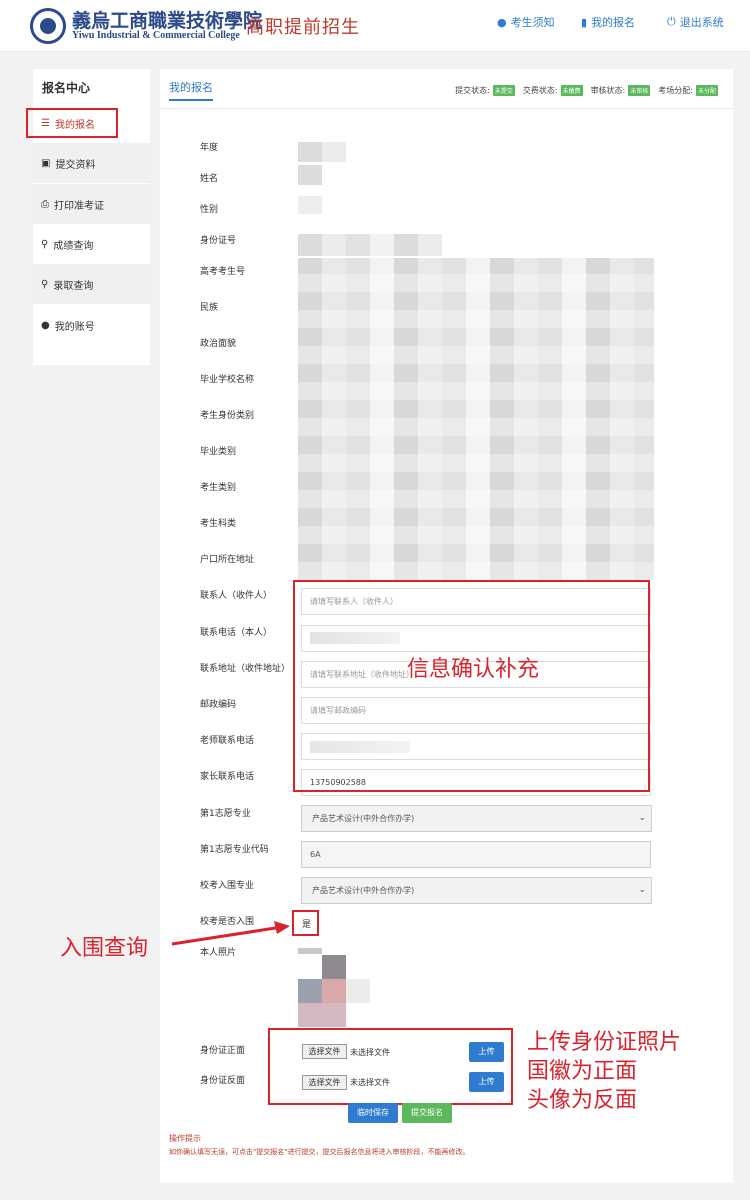 The height and width of the screenshot is (1200, 750). What do you see at coordinates (310, 175) in the screenshot?
I see `blurred-value-name` at bounding box center [310, 175].